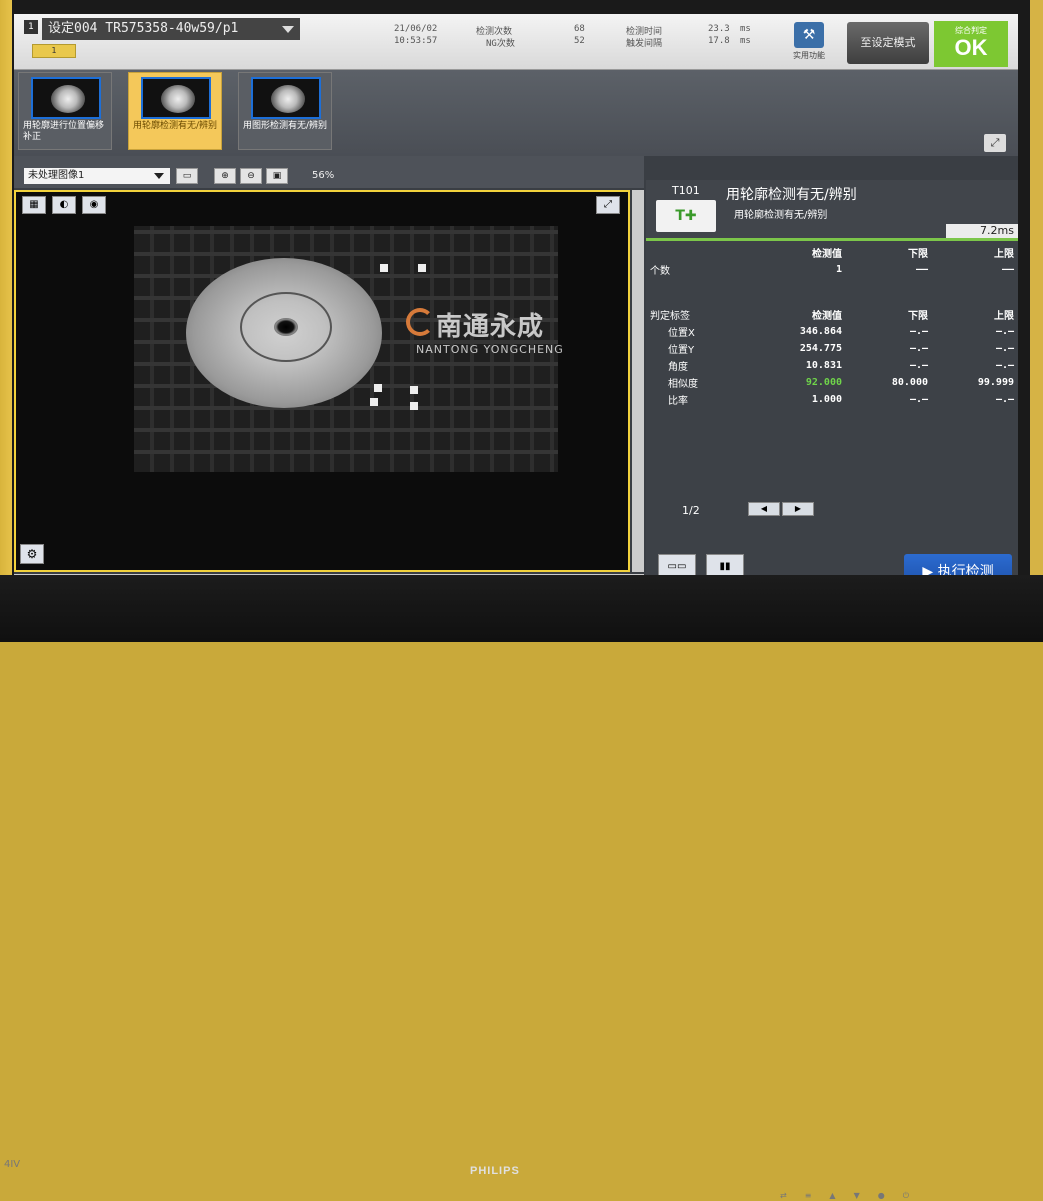  I want to click on tools-icon: ⚒, so click(809, 35).